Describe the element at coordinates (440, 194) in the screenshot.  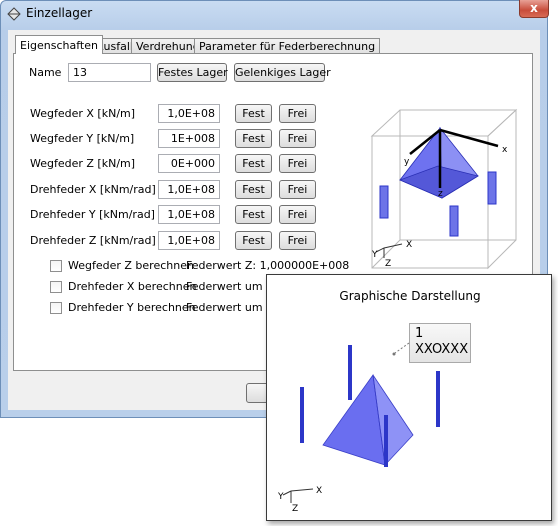
I see `preview-axis-z: z` at that location.